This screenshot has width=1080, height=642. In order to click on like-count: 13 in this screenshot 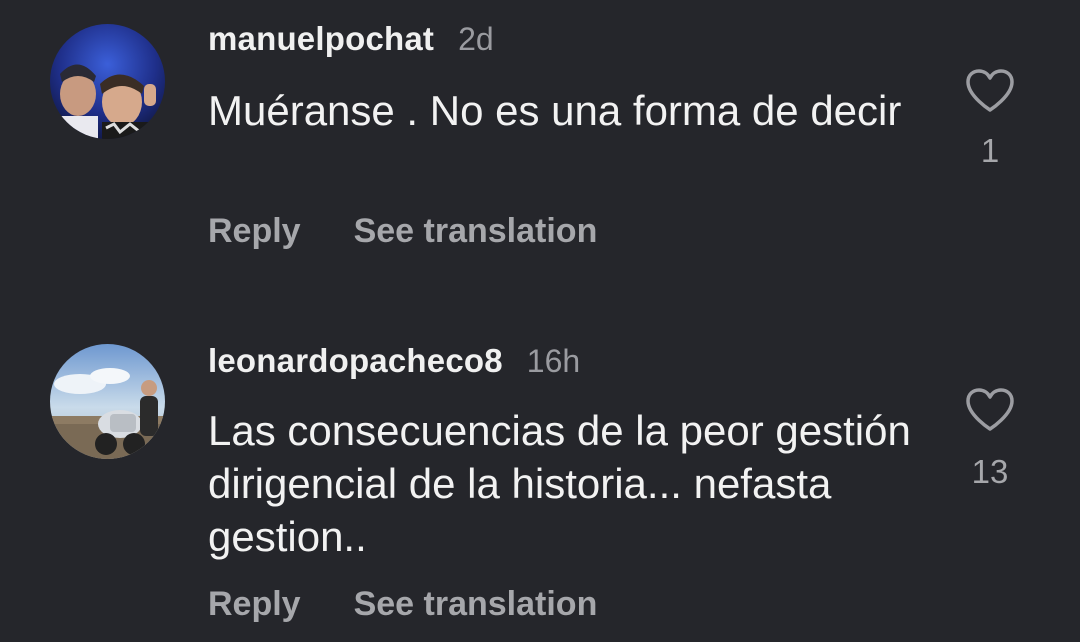, I will do `click(990, 471)`.